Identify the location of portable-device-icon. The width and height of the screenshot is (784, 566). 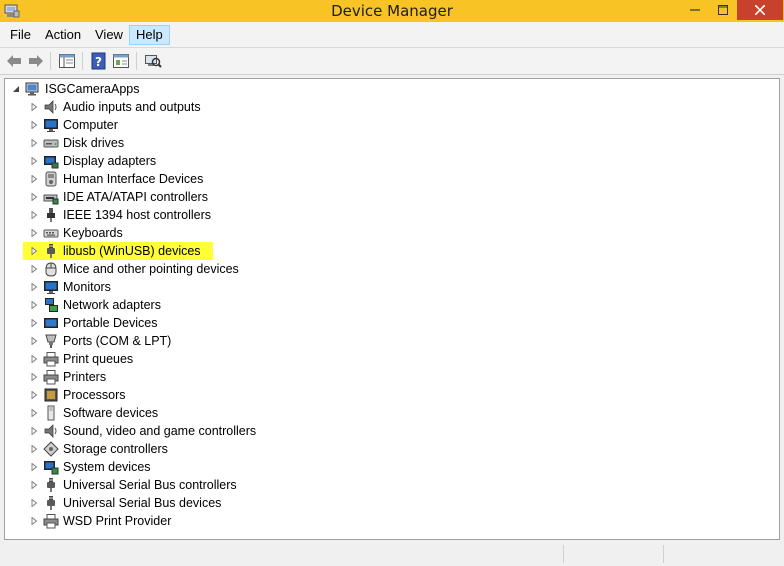
(51, 323).